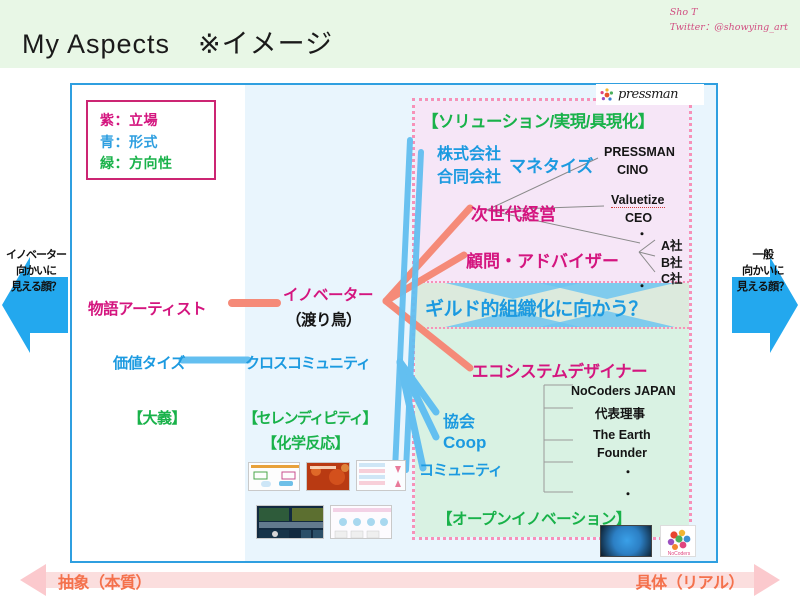 This screenshot has height=601, width=800. I want to click on legend-item-blue: 青：形式, so click(129, 141).